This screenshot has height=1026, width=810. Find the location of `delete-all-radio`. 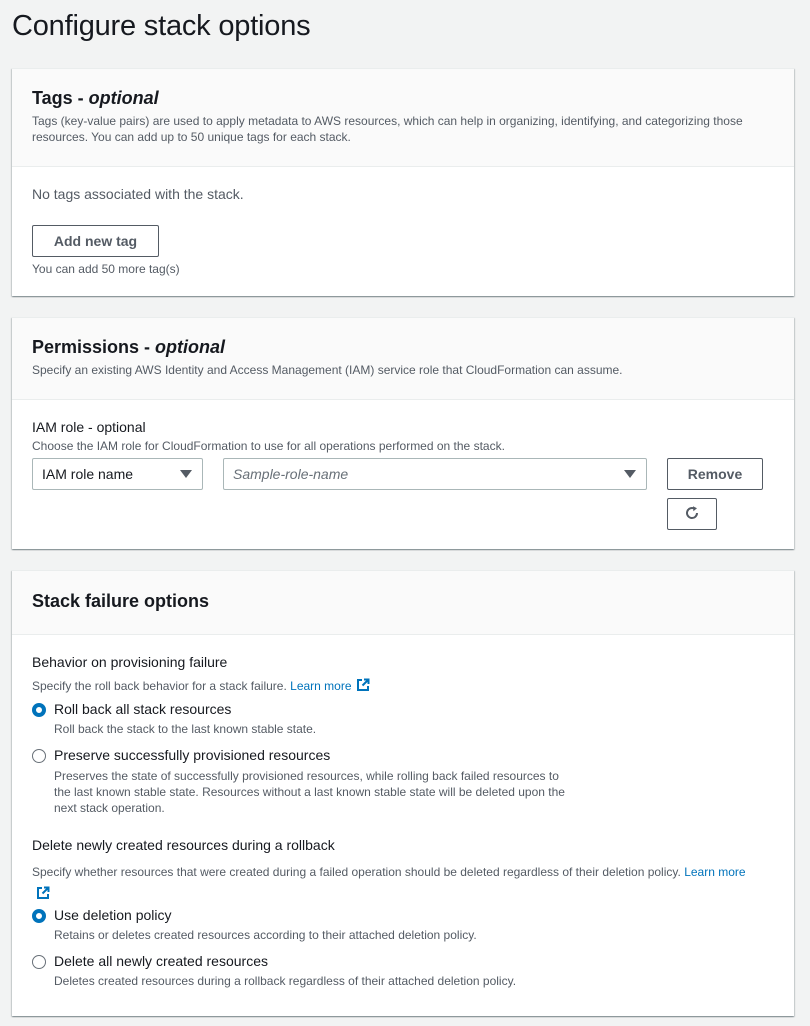

delete-all-radio is located at coordinates (39, 962).